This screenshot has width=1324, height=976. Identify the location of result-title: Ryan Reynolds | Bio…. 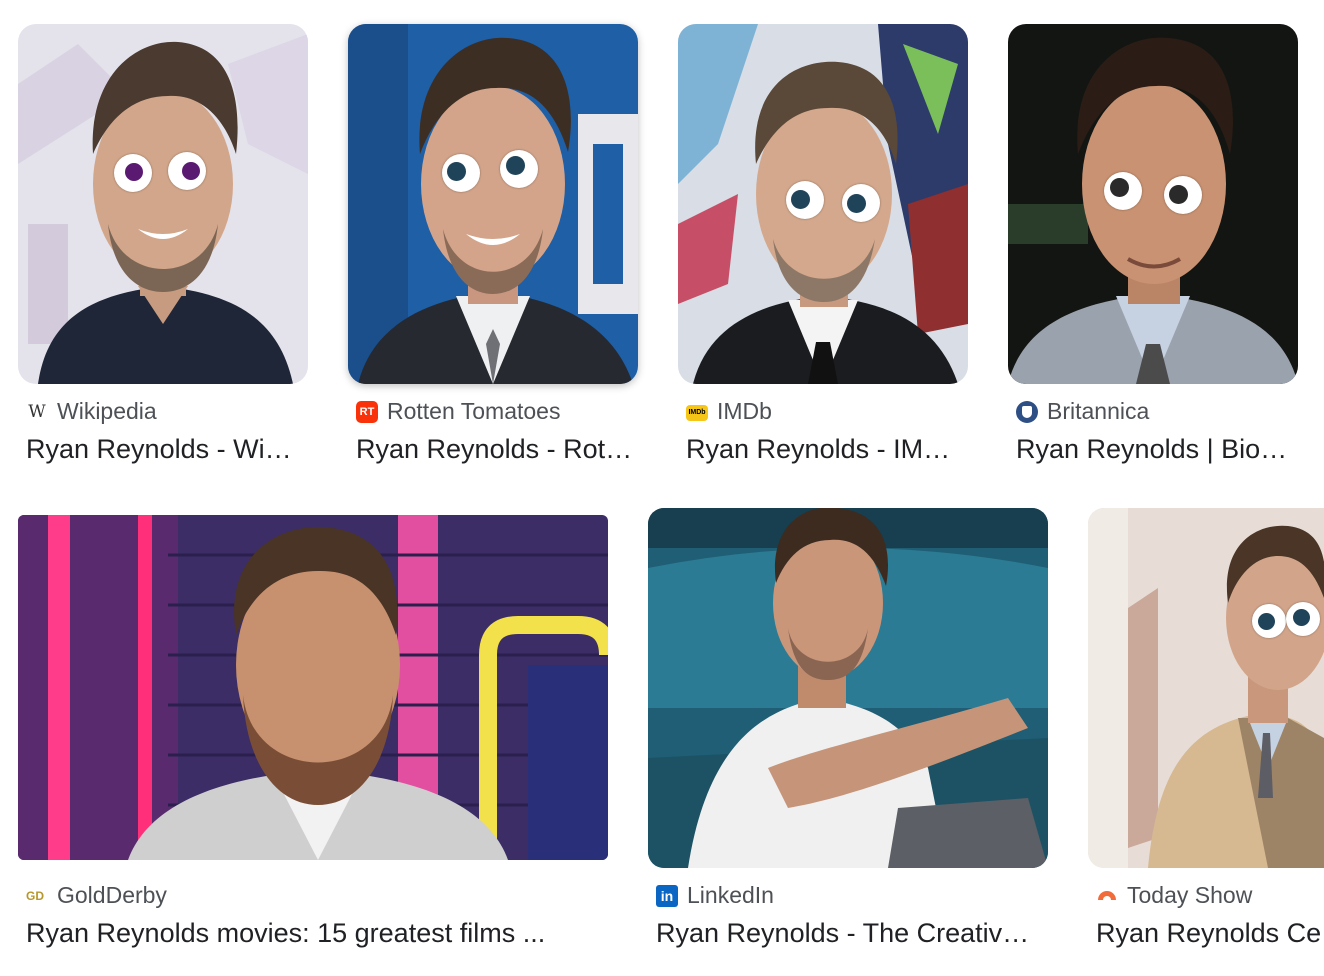
(1156, 449).